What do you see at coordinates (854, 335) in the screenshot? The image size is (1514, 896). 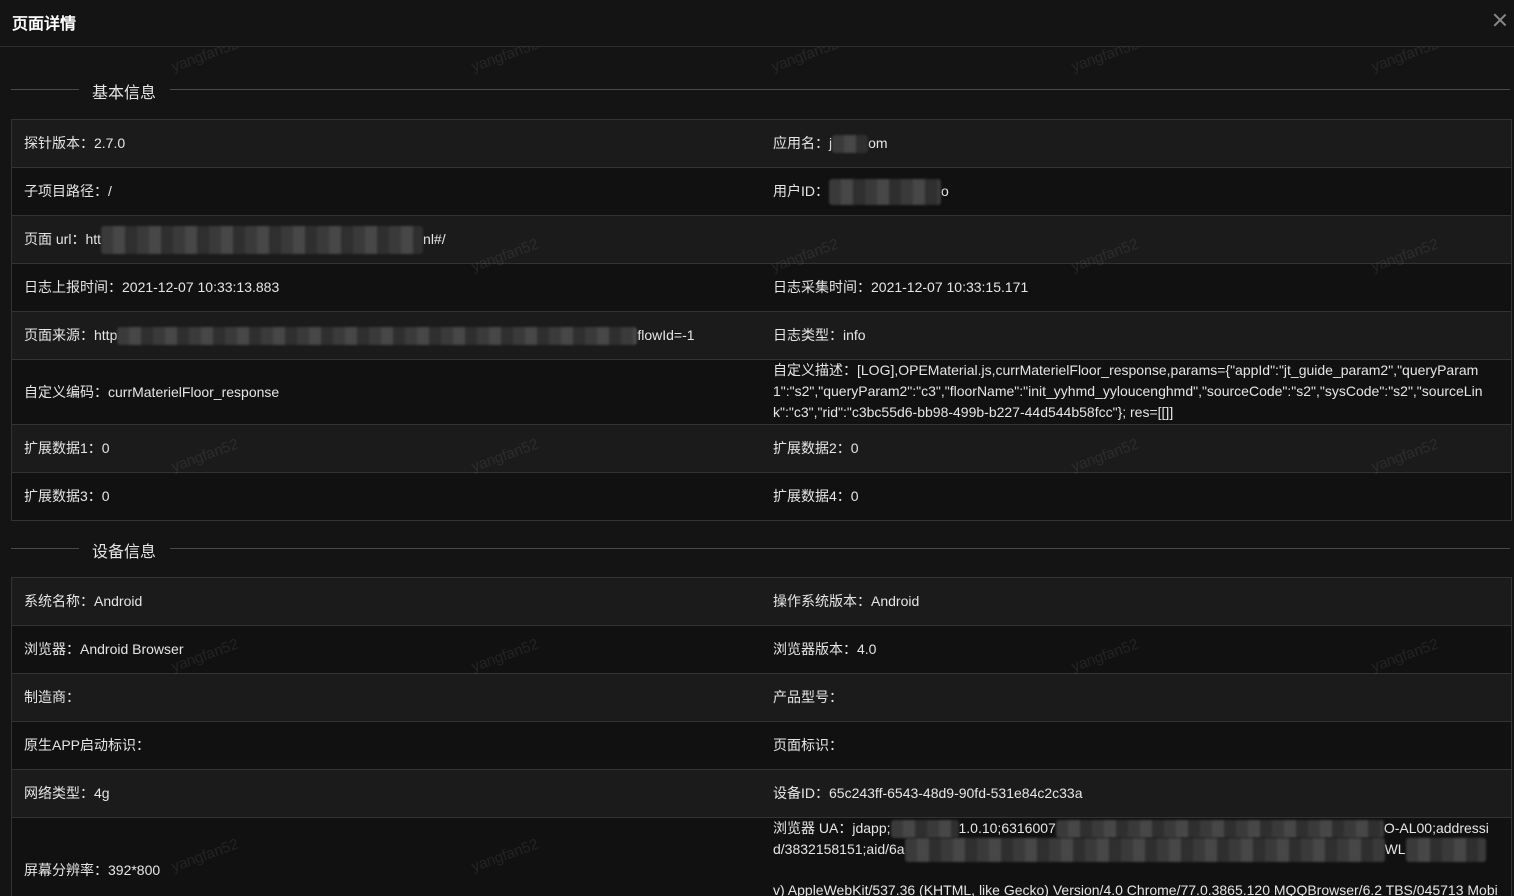 I see `field-value: info` at bounding box center [854, 335].